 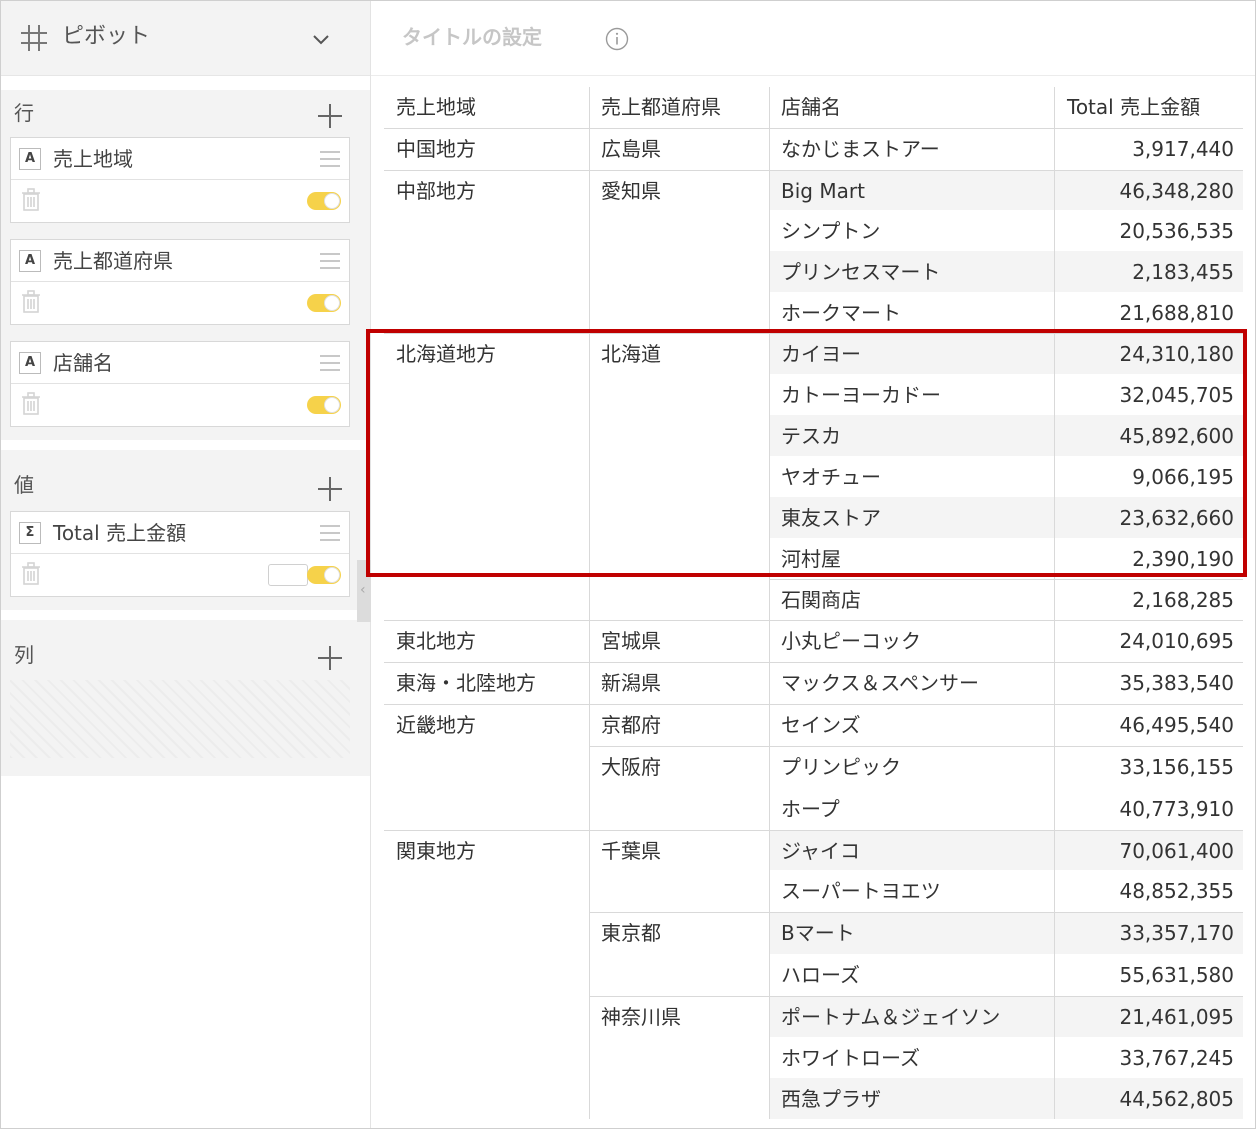 I want to click on store-cell: ポートナム＆ジェイソン, so click(x=891, y=1017).